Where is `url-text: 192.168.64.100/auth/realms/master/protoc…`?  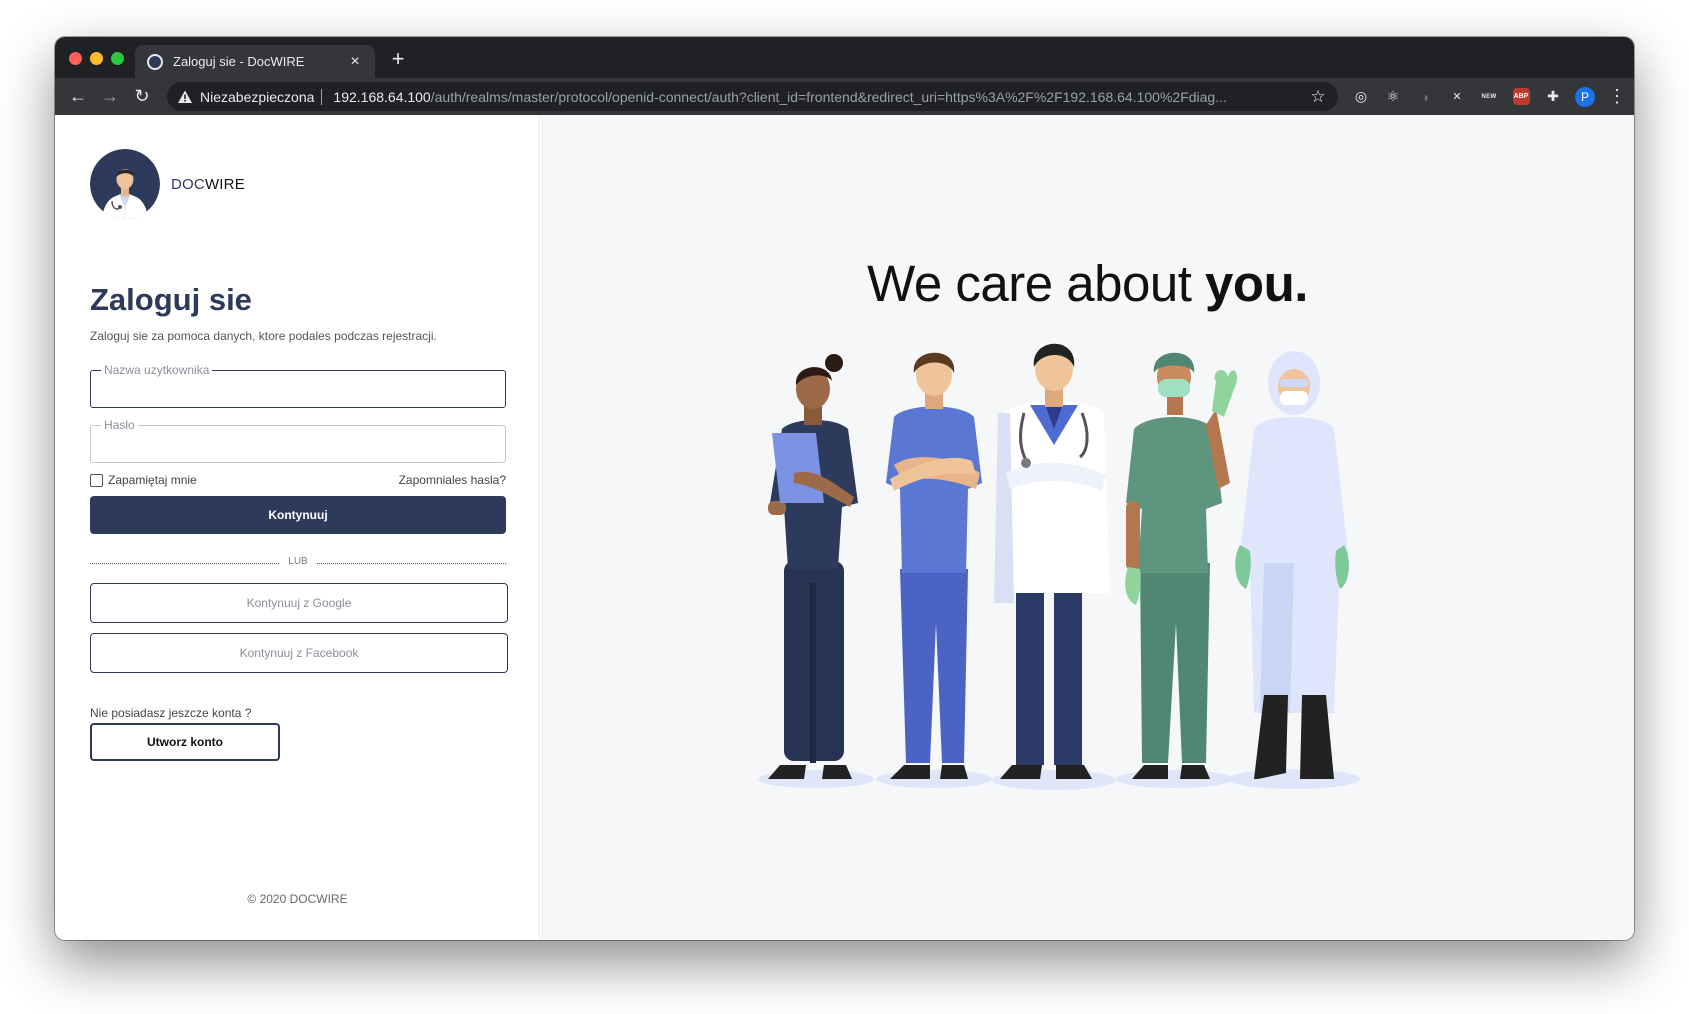 url-text: 192.168.64.100/auth/realms/master/protoc… is located at coordinates (817, 97).